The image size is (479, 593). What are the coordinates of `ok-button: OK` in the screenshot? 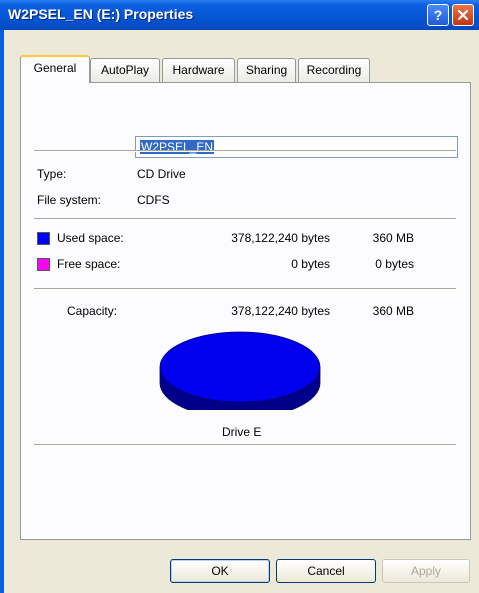 It's located at (220, 571).